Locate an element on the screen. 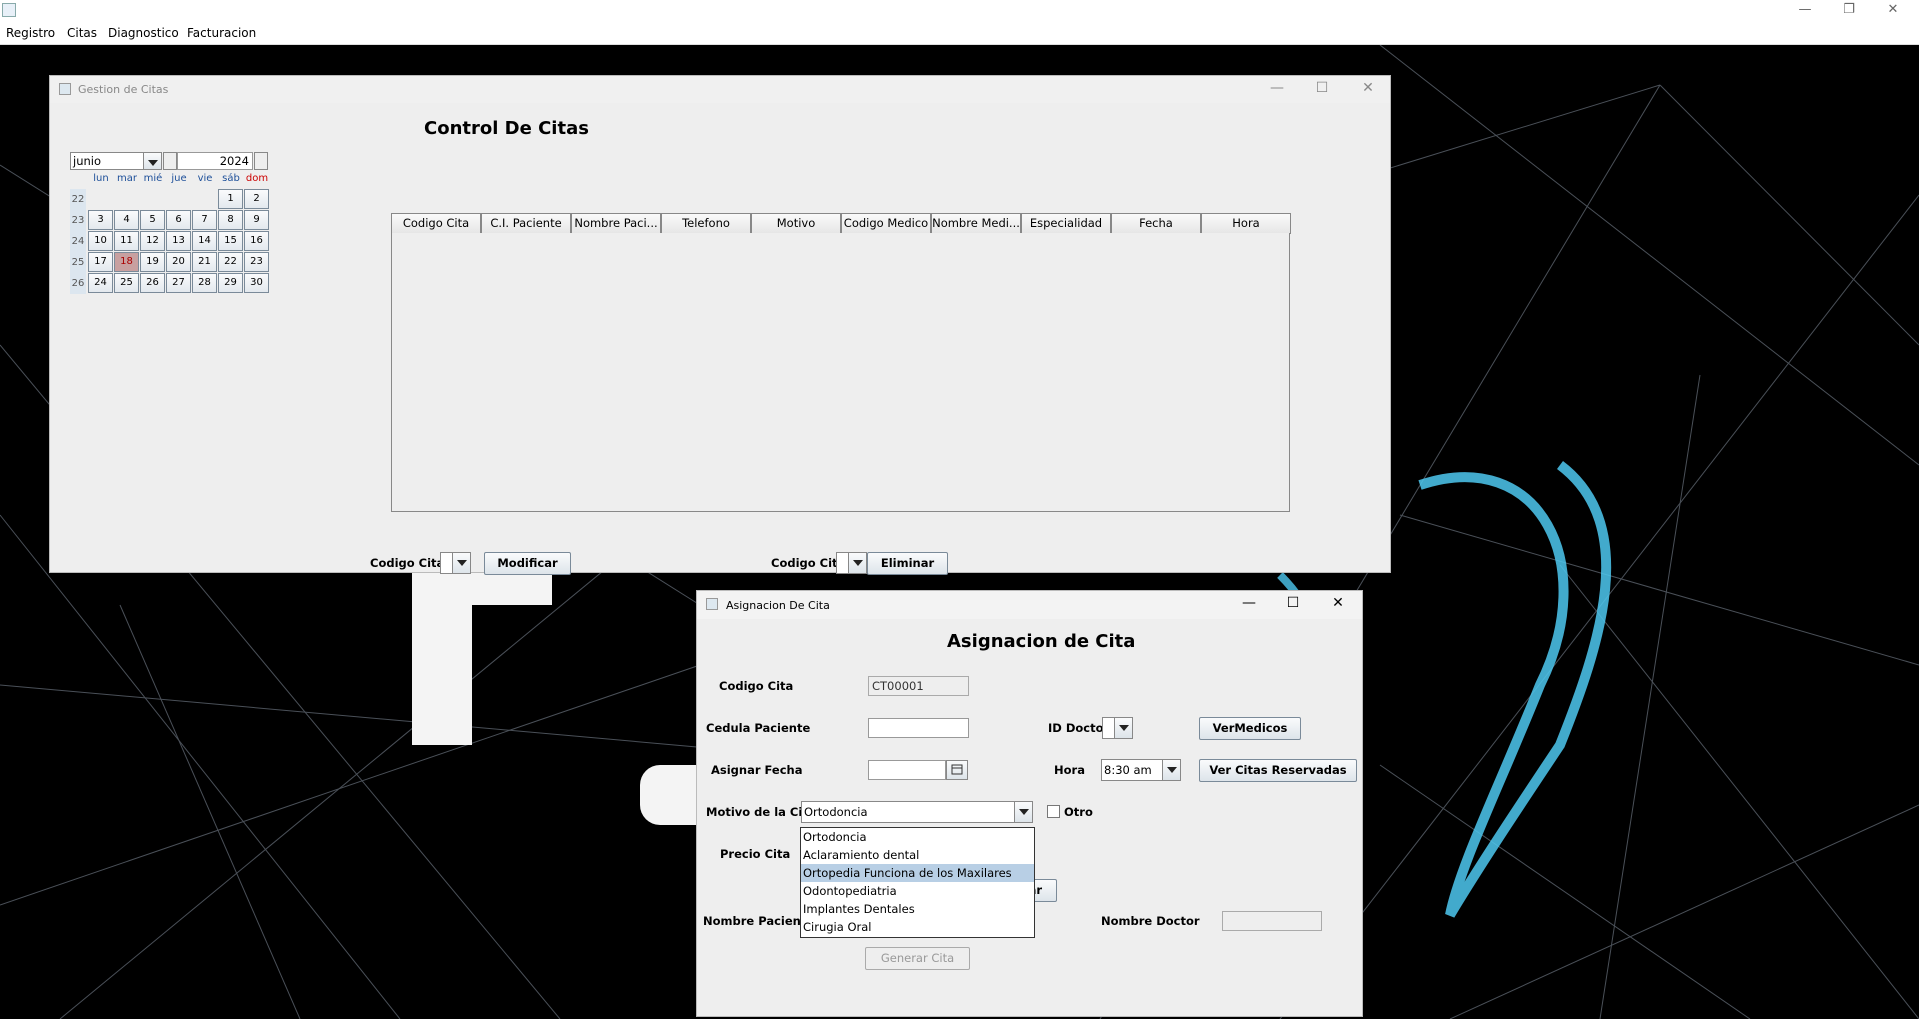  menu-diagnostico: Diagnostico is located at coordinates (143, 33).